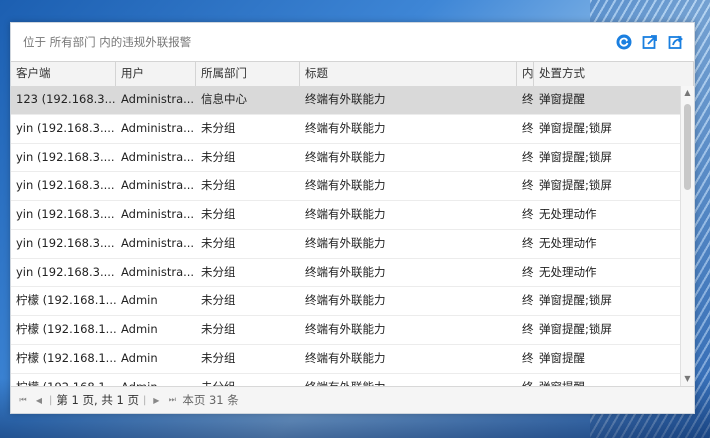 The image size is (710, 438). Describe the element at coordinates (624, 42) in the screenshot. I see `refresh-icon` at that location.